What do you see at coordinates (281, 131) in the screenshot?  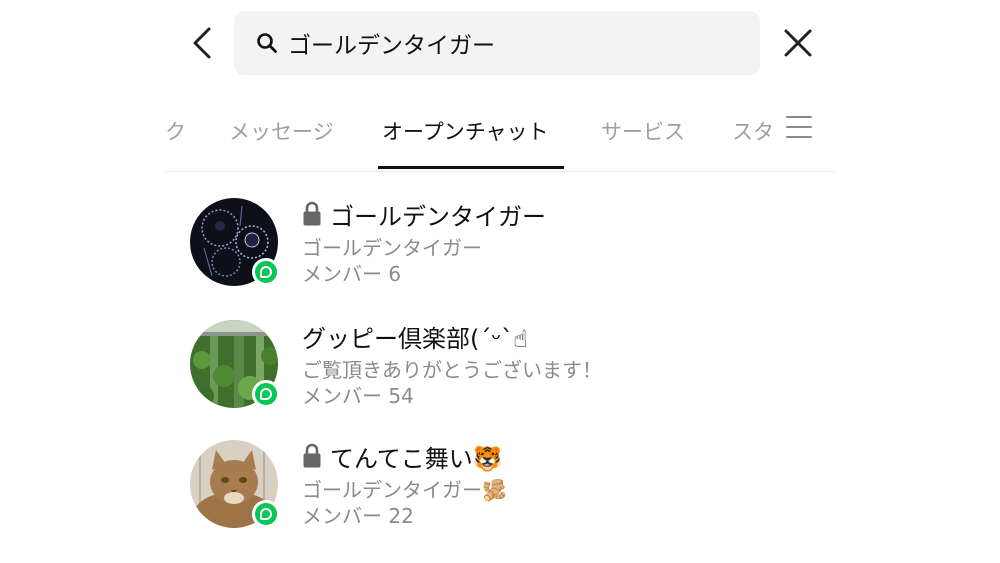 I see `tab-messages: メッセージ` at bounding box center [281, 131].